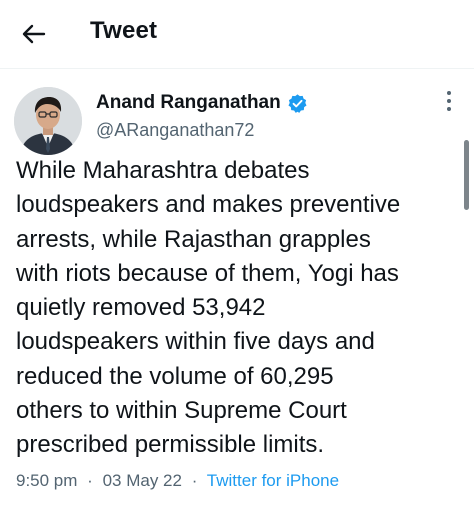 The image size is (474, 513). I want to click on arrow-left-icon, so click(34, 34).